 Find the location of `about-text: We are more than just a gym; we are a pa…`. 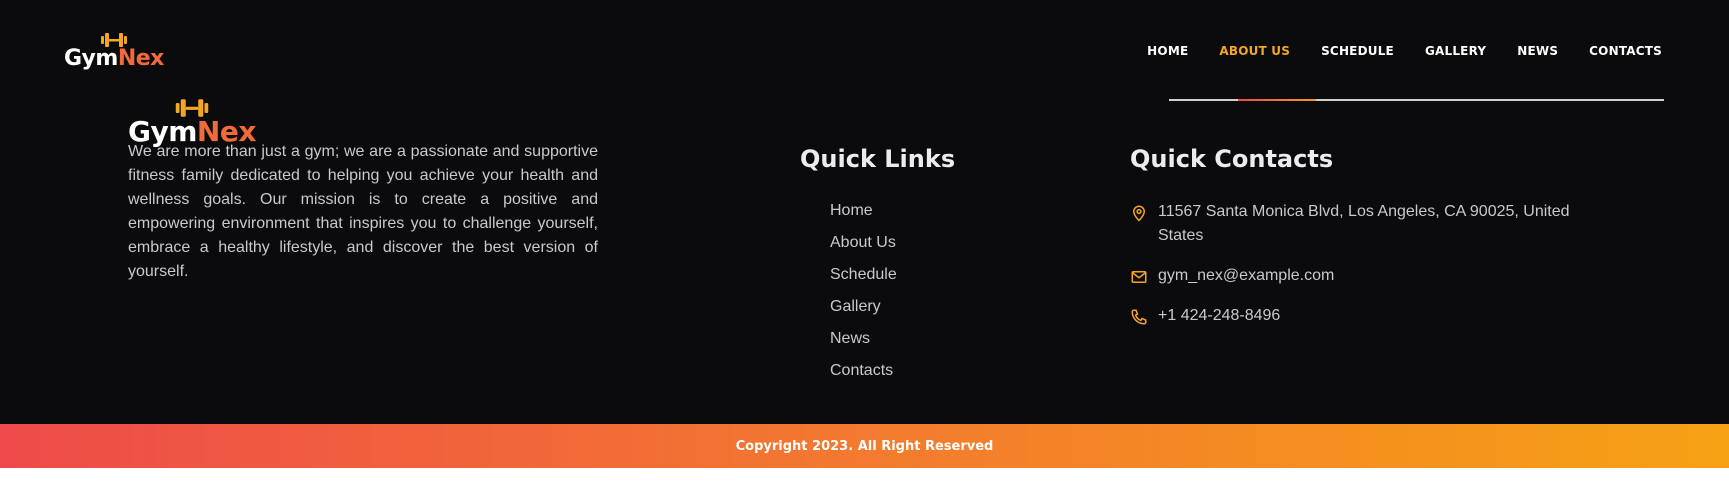

about-text: We are more than just a gym; we are a pa… is located at coordinates (363, 211).